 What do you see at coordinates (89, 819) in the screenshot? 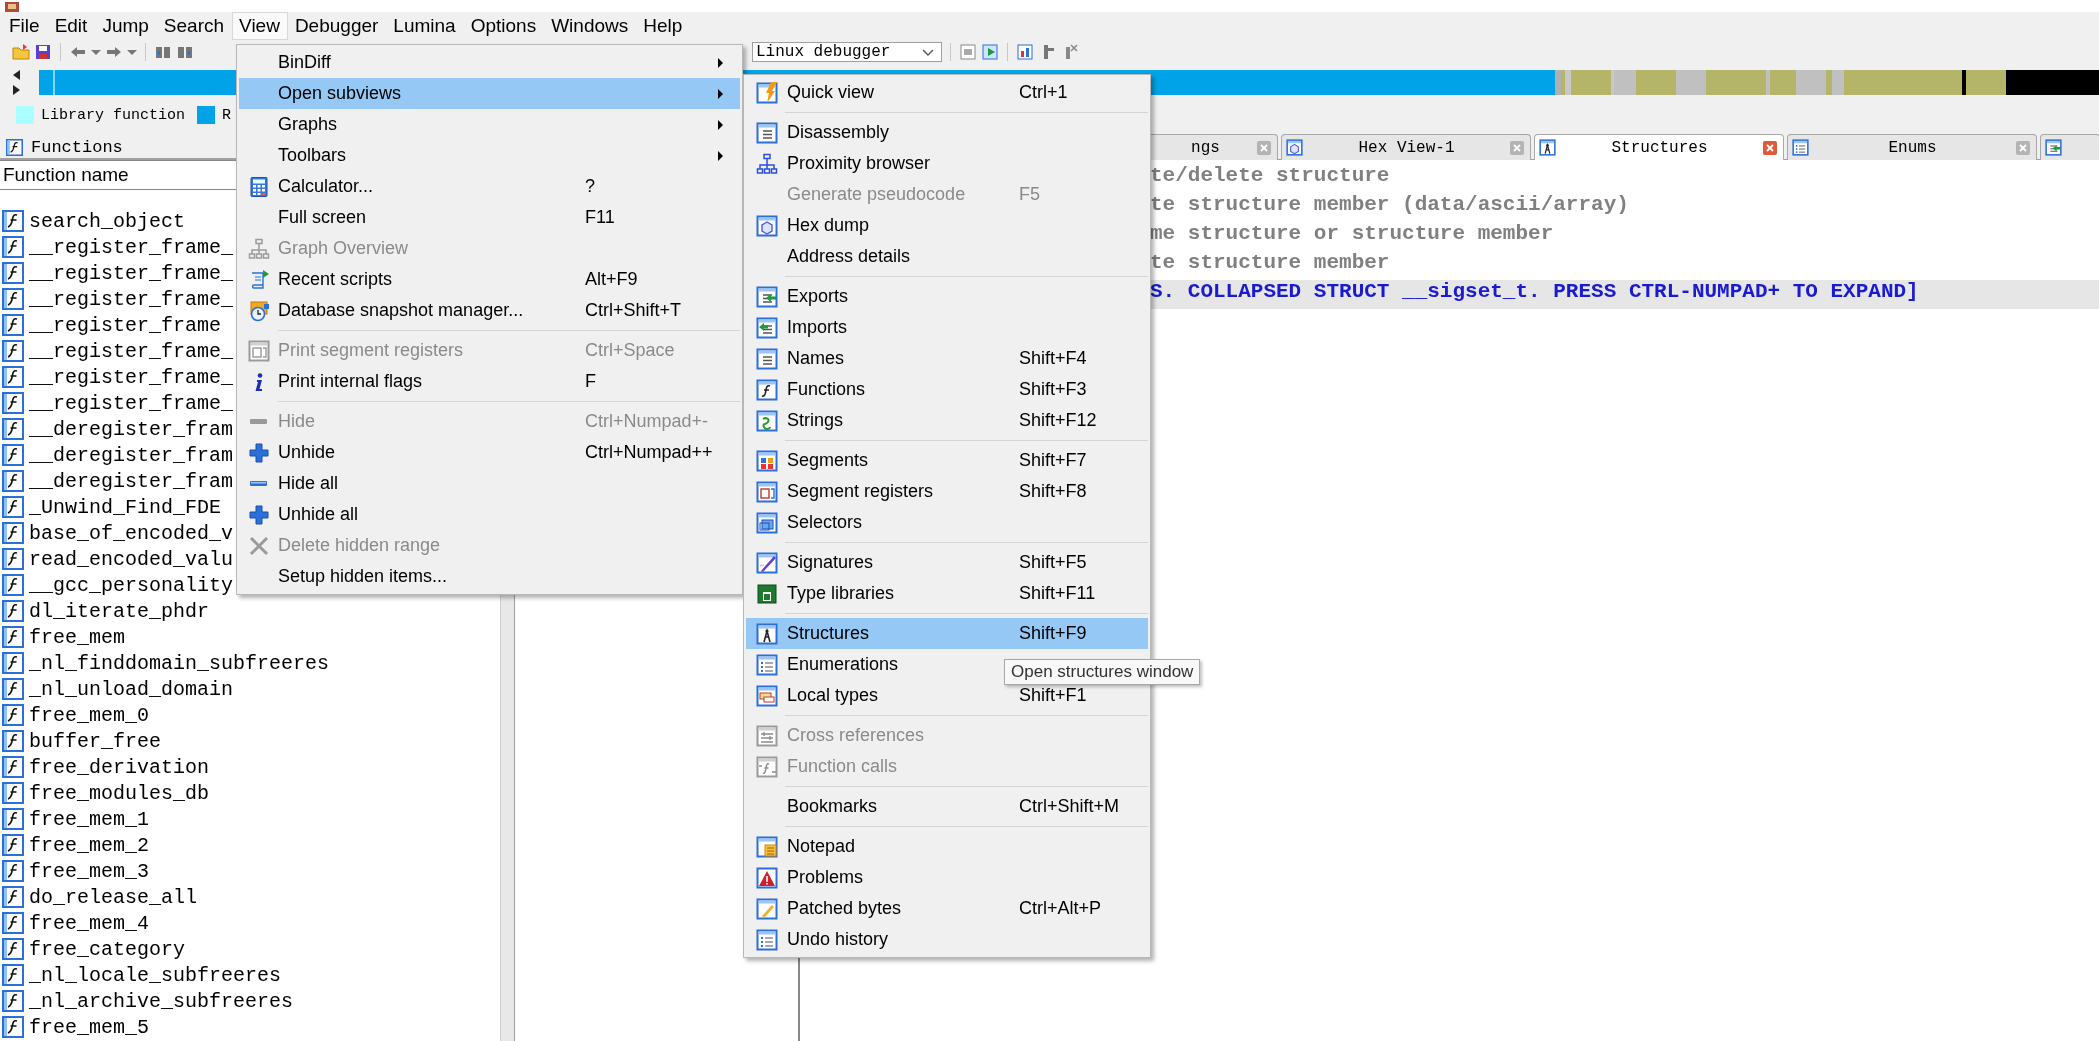
I see `function-name: free_mem_1` at bounding box center [89, 819].